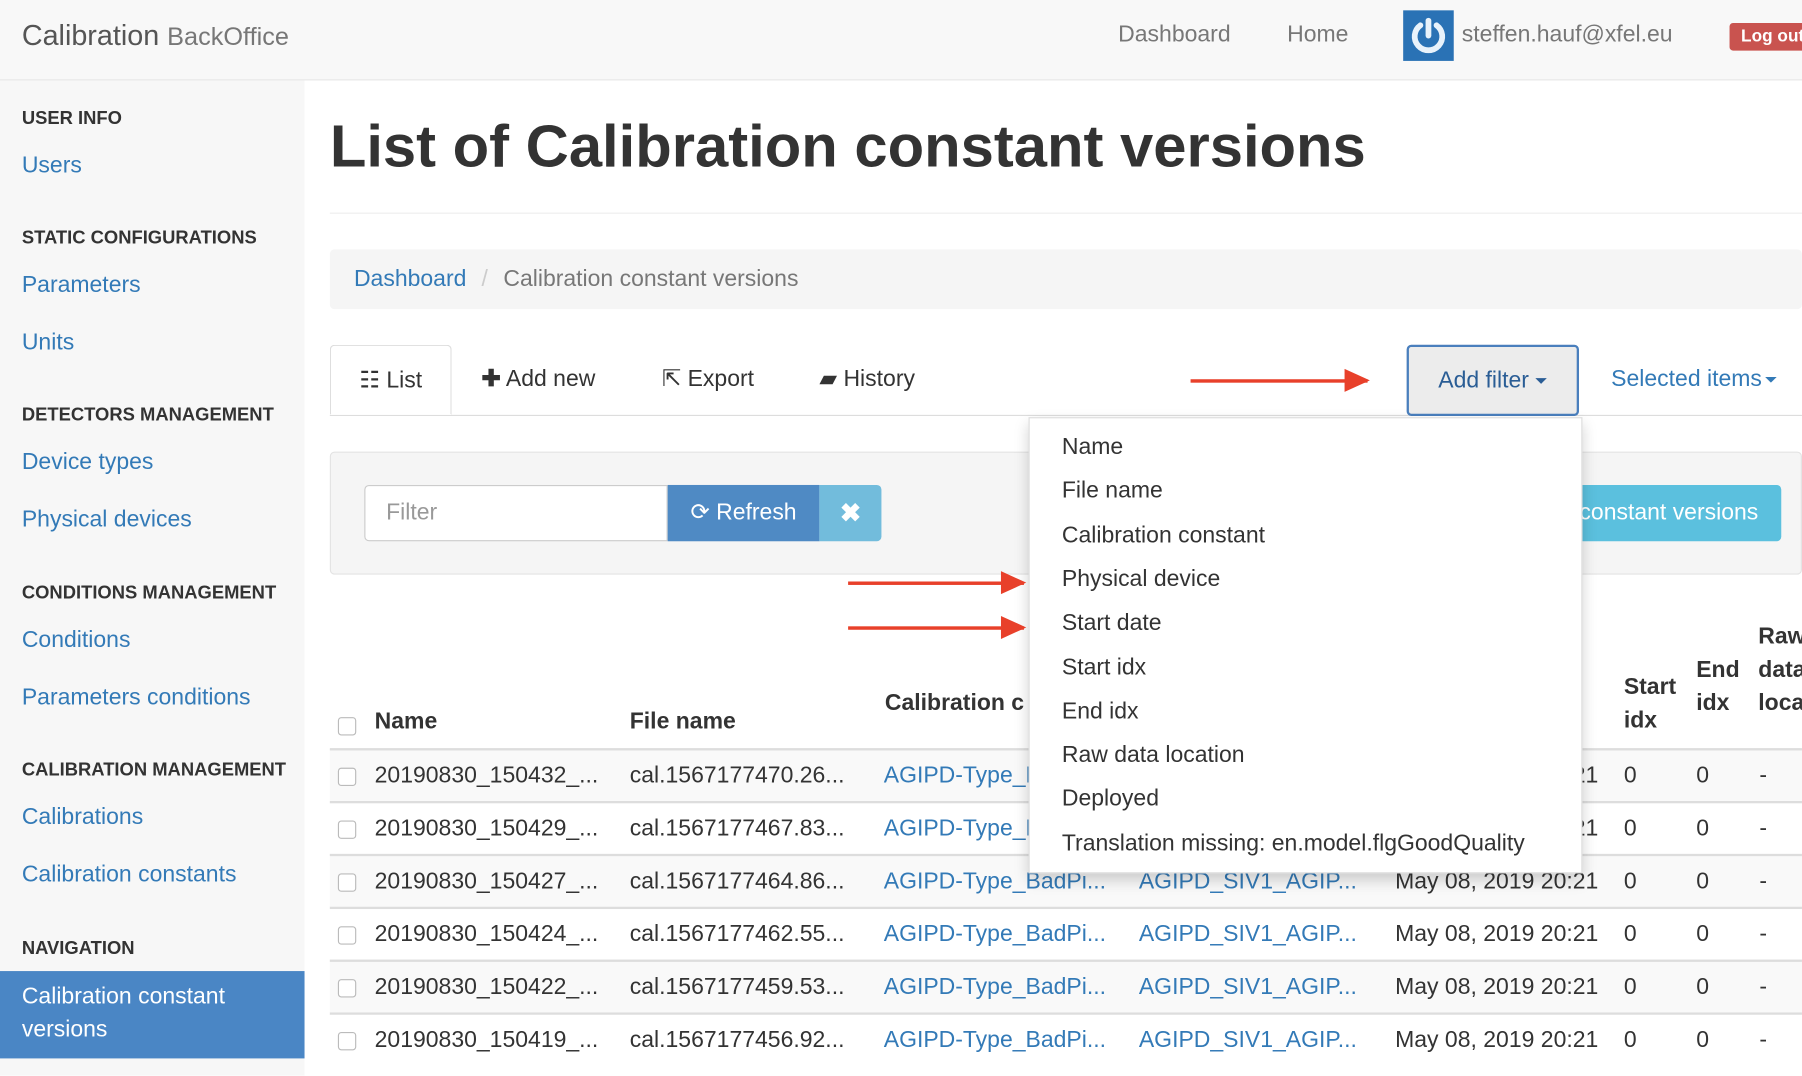  I want to click on refresh-button: ⟳ Refresh, so click(743, 513).